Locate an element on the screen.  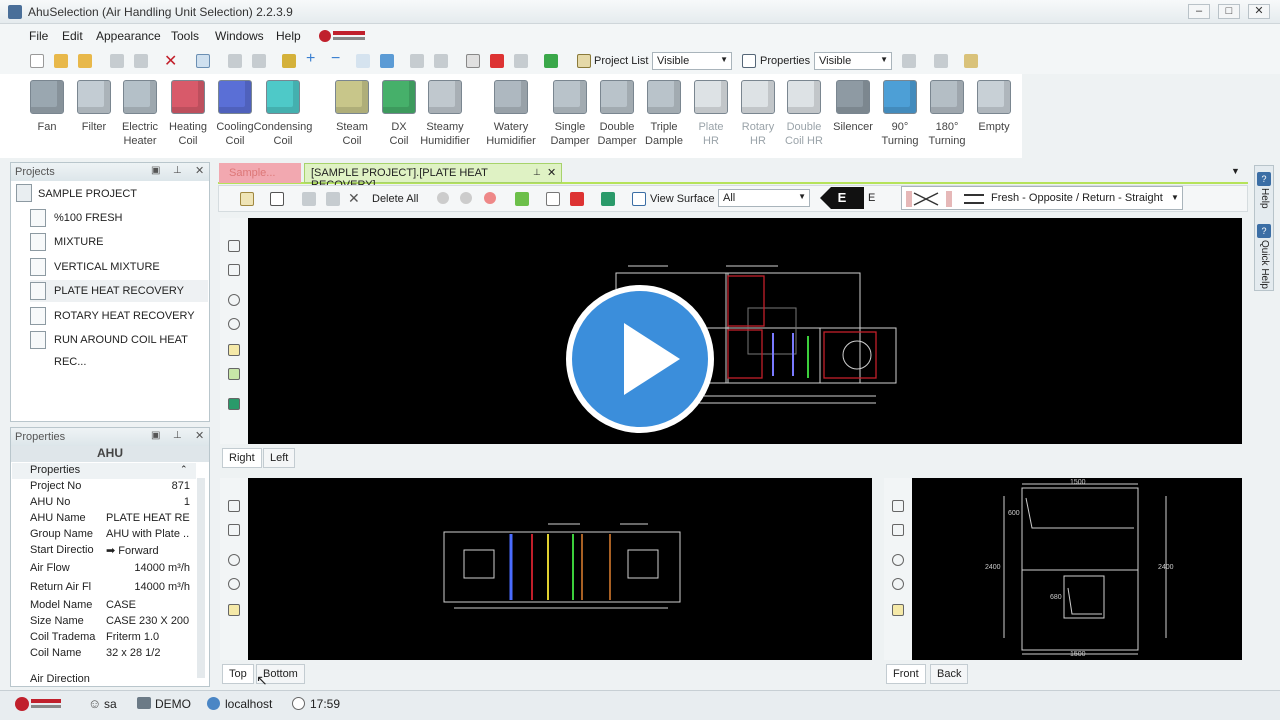
pdf-icon is located at coordinates (577, 199).